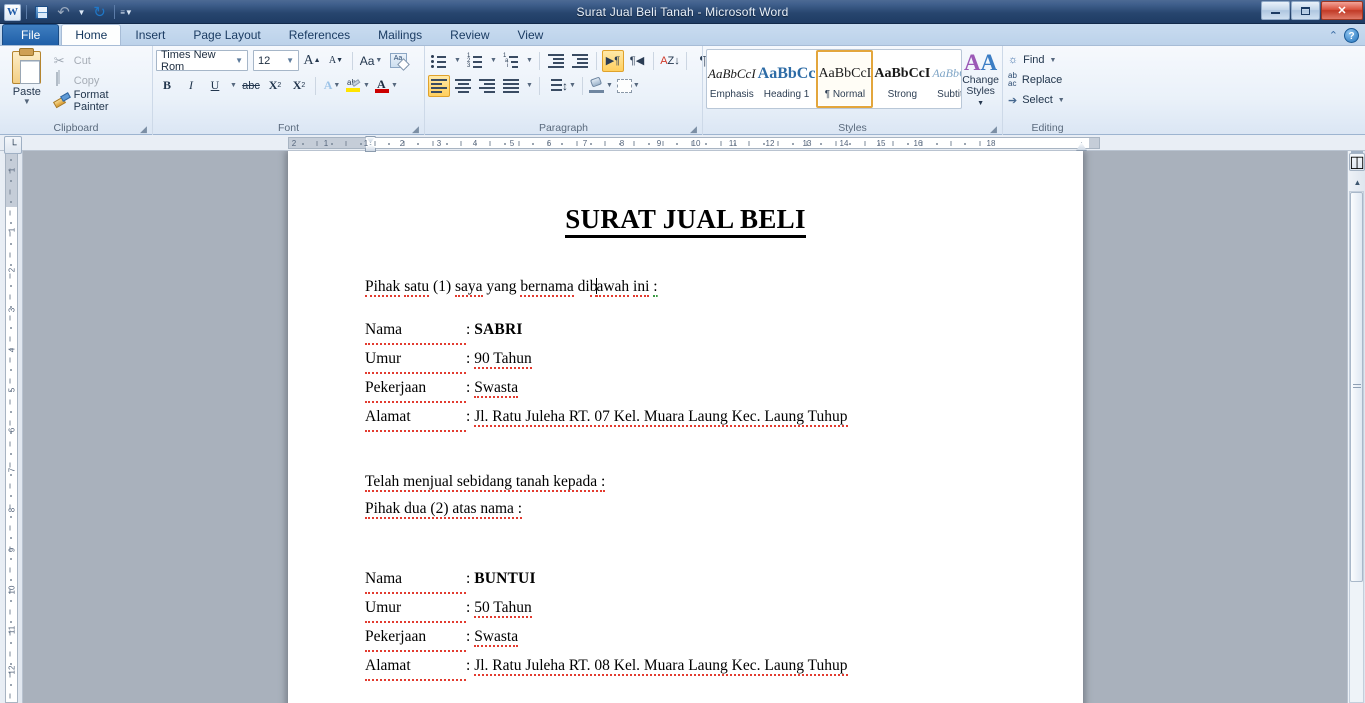  Describe the element at coordinates (1036, 100) in the screenshot. I see `select-button: ➔ Select ▼` at that location.